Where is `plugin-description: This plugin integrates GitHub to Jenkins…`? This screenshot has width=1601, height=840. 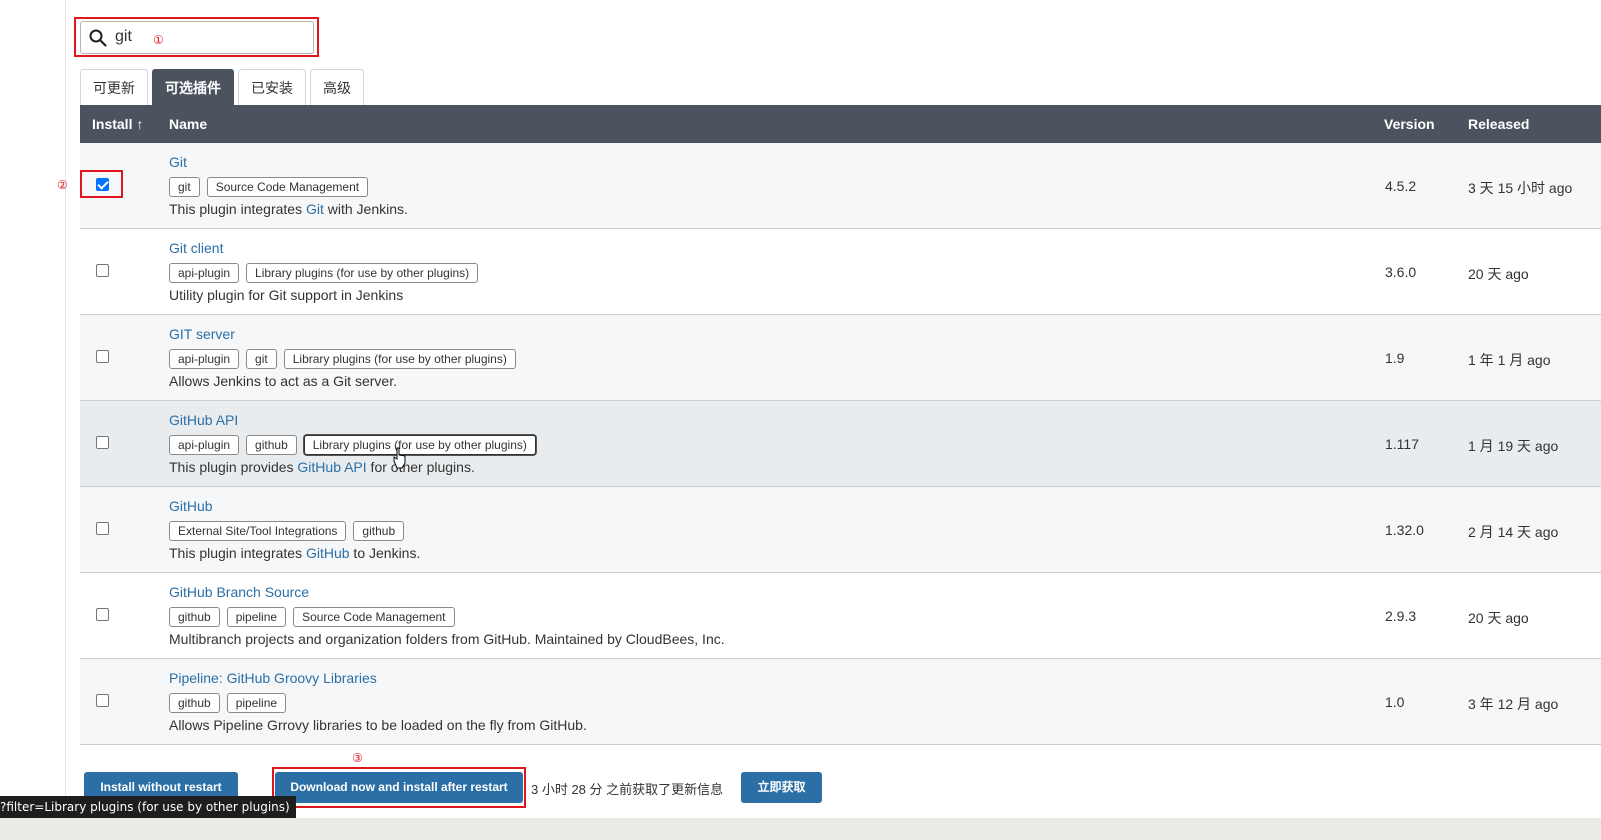
plugin-description: This plugin integrates GitHub to Jenkins… is located at coordinates (294, 553).